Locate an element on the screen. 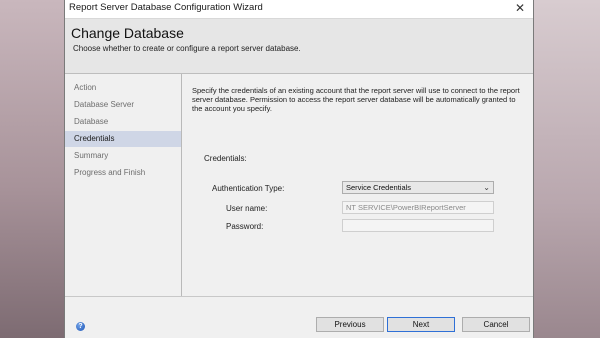  desktop-background-right is located at coordinates (567, 169).